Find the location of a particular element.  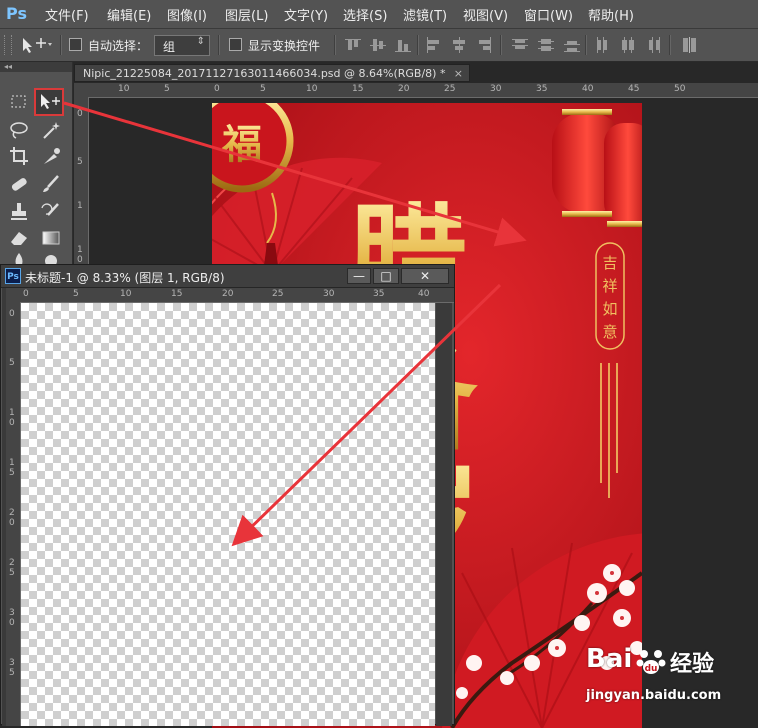

ruler-label: 30 is located at coordinates (496, 89).